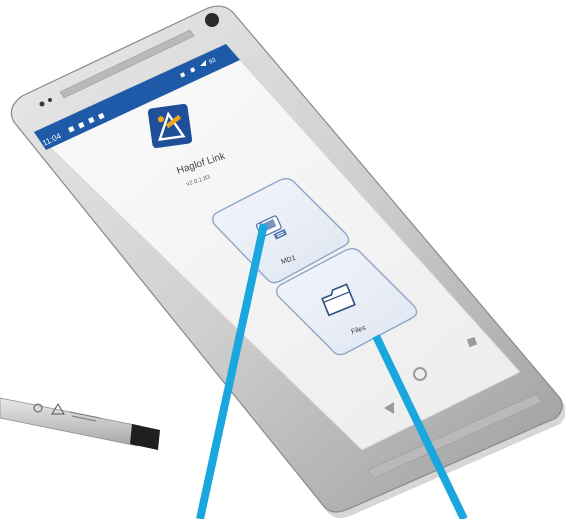  I want to click on front-camera, so click(212, 20).